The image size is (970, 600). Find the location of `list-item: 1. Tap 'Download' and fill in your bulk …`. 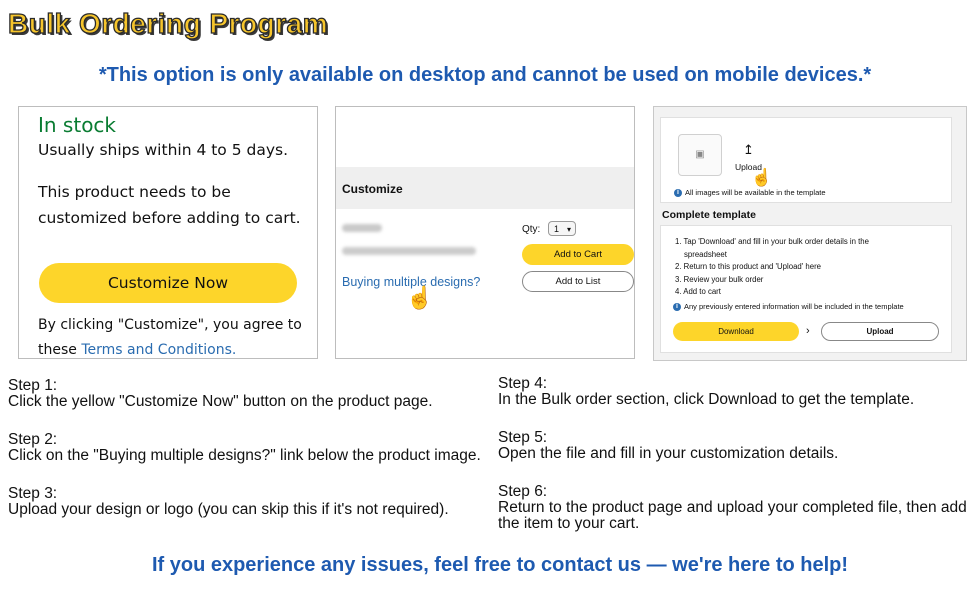

list-item: 1. Tap 'Download' and fill in your bulk … is located at coordinates (772, 241).